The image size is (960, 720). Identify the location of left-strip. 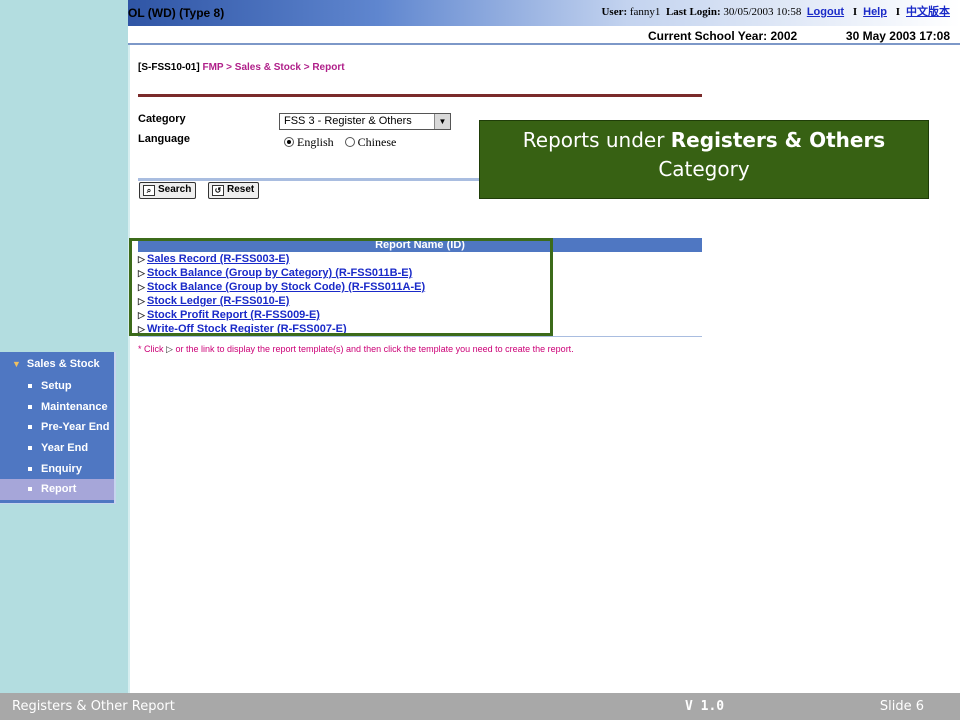
(64, 346).